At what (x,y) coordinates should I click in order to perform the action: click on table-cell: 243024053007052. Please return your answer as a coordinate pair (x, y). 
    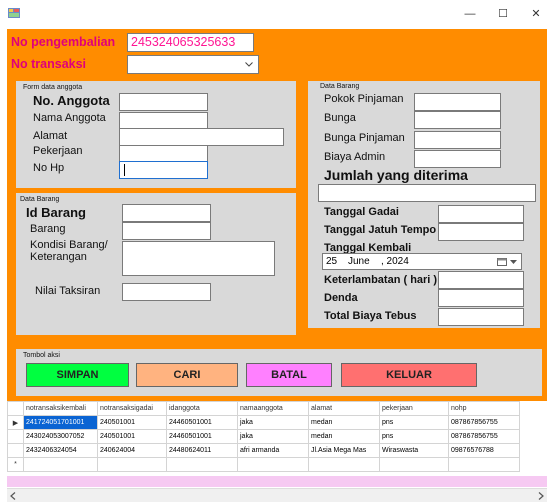
    Looking at the image, I should click on (60, 436).